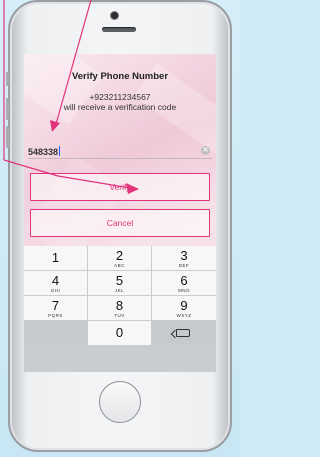 The height and width of the screenshot is (457, 320). Describe the element at coordinates (120, 158) in the screenshot. I see `input-underline` at that location.